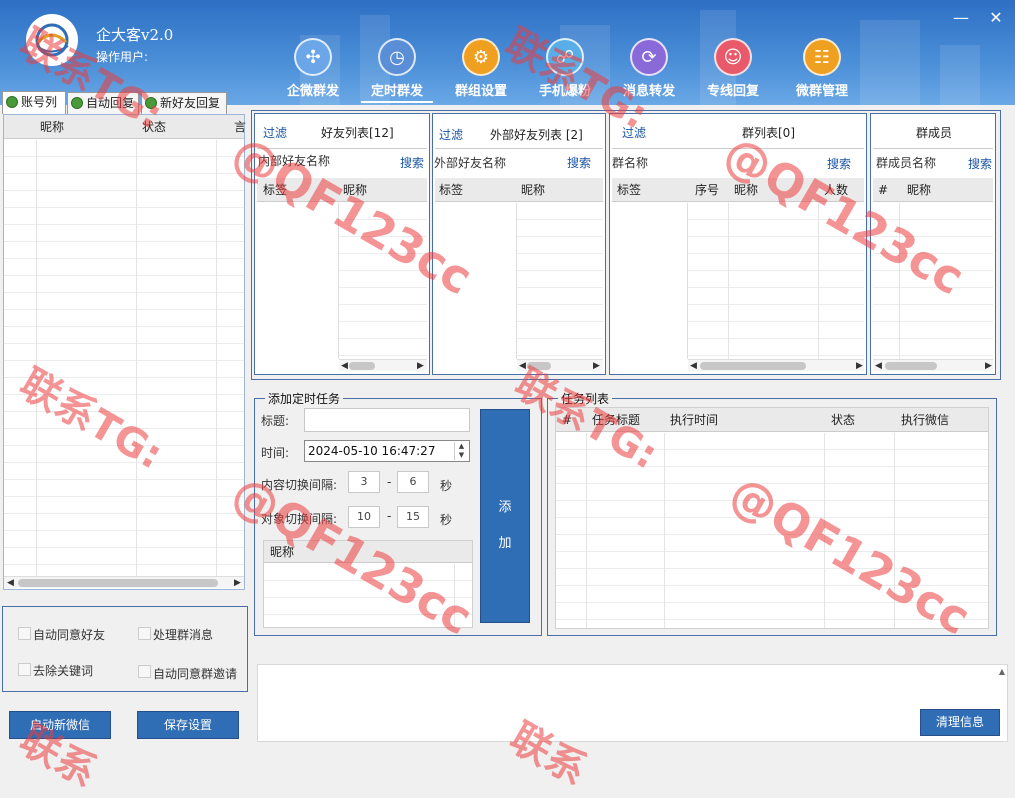 The image size is (1015, 798). Describe the element at coordinates (822, 57) in the screenshot. I see `group-manage-icon: ☷` at that location.